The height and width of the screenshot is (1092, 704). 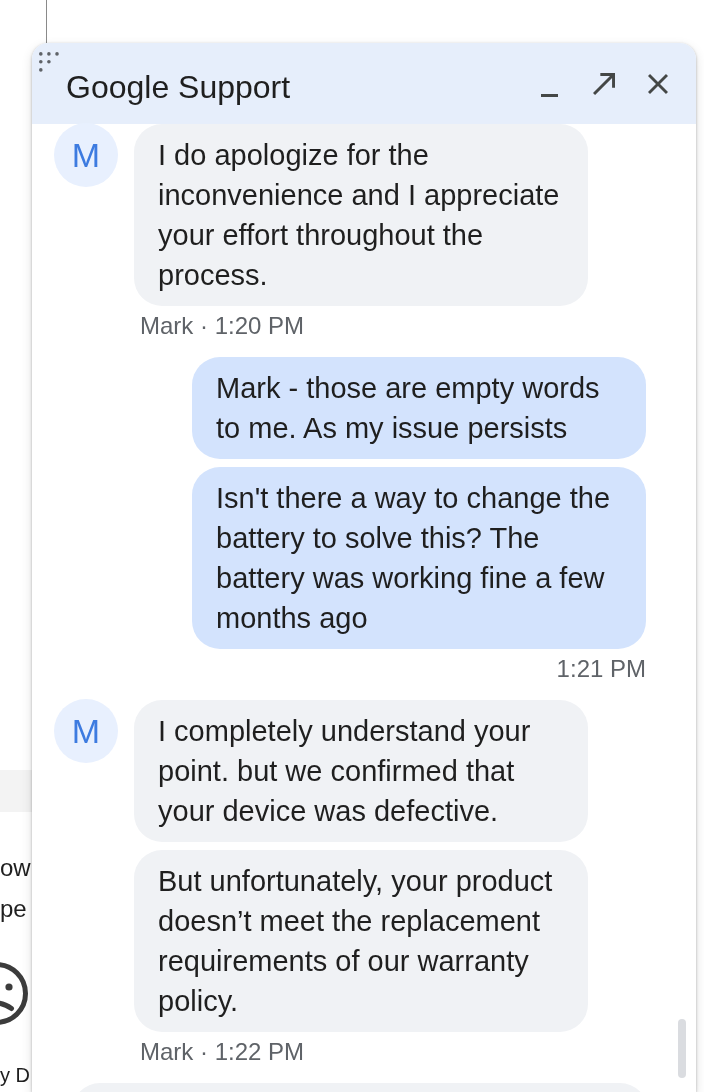 What do you see at coordinates (15, 868) in the screenshot?
I see `background-text: ow` at bounding box center [15, 868].